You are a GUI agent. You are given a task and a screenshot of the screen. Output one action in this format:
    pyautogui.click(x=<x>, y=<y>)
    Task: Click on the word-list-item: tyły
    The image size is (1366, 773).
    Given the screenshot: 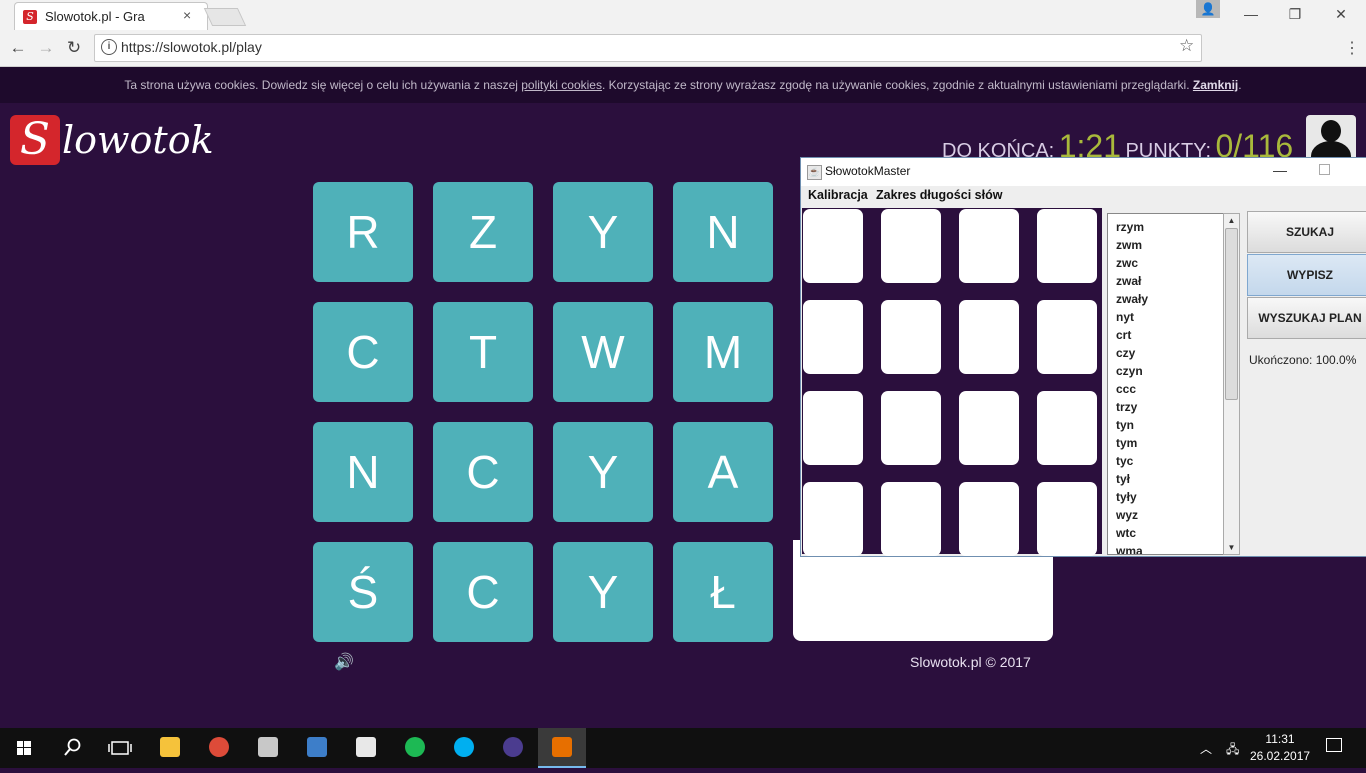 What is the action you would take?
    pyautogui.click(x=1126, y=497)
    